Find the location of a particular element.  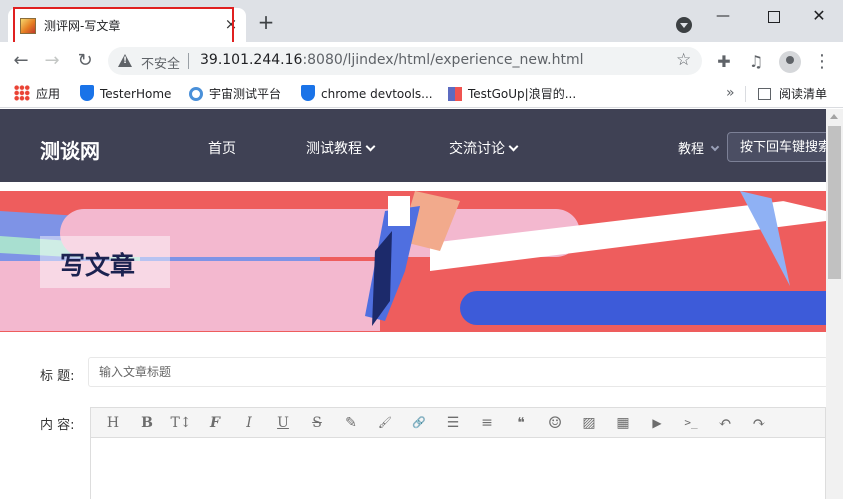

heading-icon: H is located at coordinates (113, 423).